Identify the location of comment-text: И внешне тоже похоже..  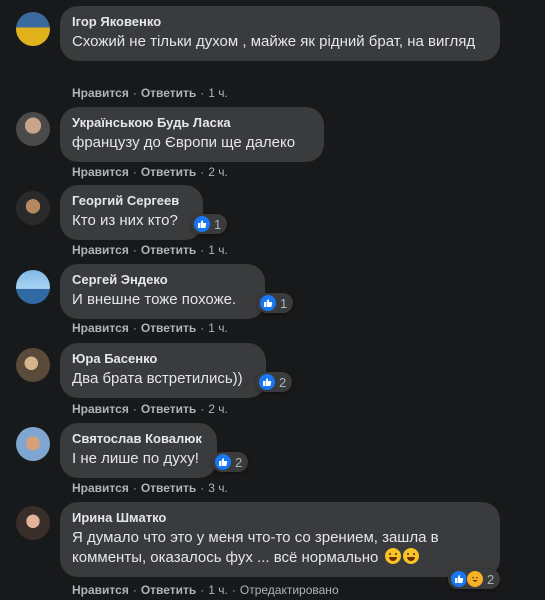
(154, 299).